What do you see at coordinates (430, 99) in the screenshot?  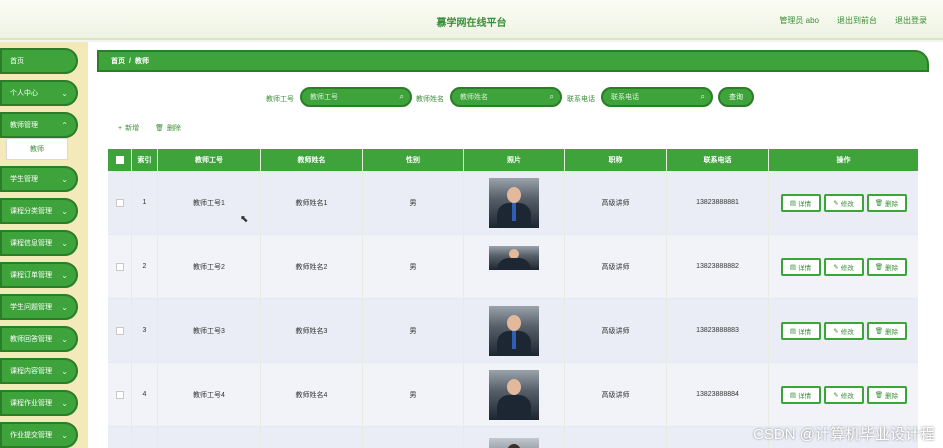 I see `search-label-teacher-name: 教师姓名` at bounding box center [430, 99].